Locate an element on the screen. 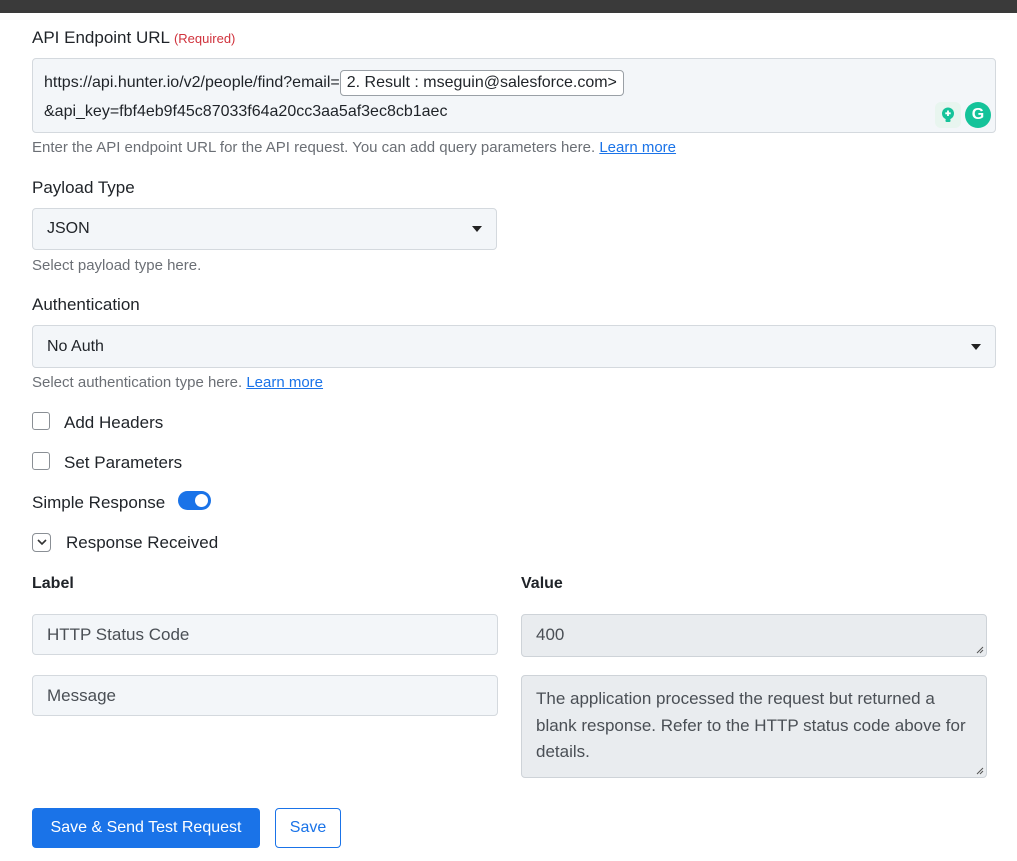 The width and height of the screenshot is (1017, 861). payload-help: Select payload type here. is located at coordinates (117, 265).